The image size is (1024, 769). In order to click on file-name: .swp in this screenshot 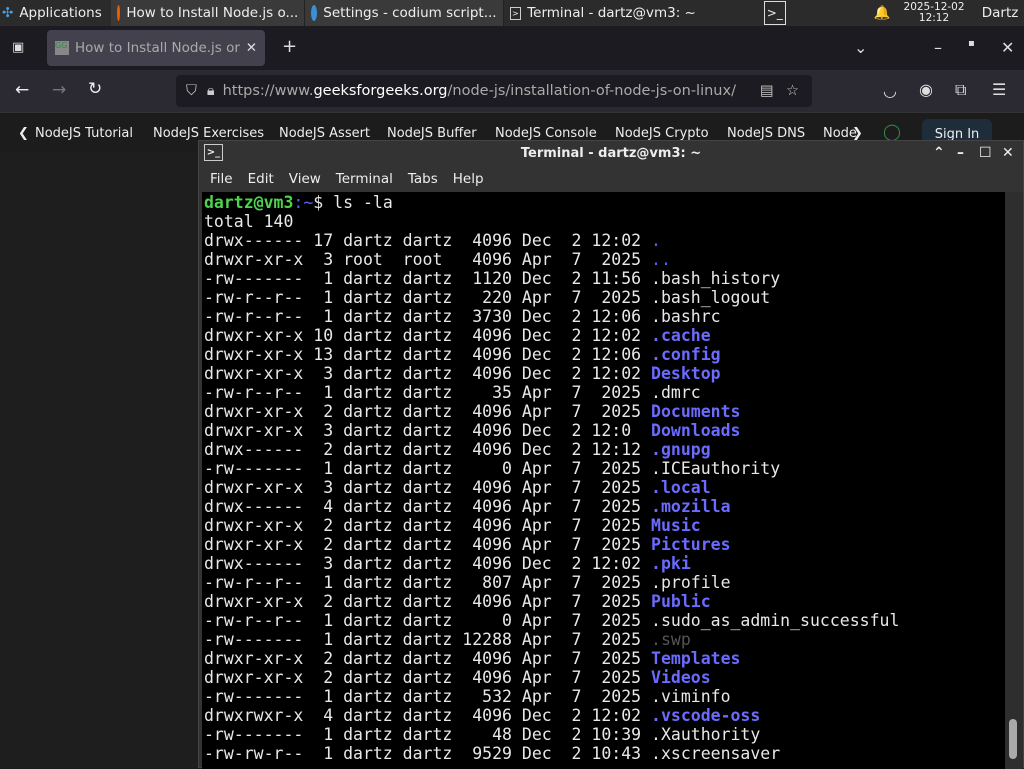, I will do `click(671, 639)`.